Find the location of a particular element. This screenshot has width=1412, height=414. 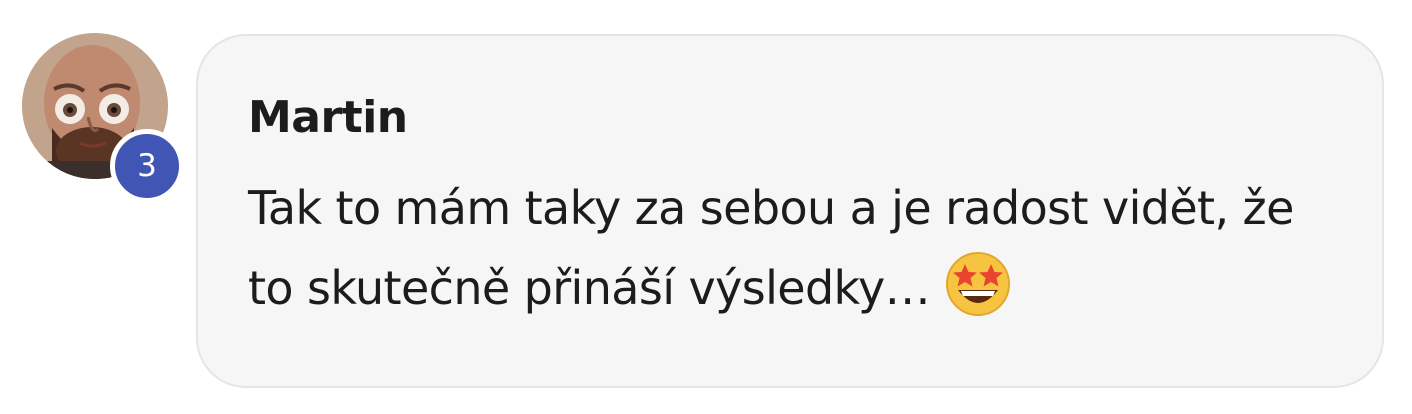

star-struck-emoji-icon is located at coordinates (978, 284).